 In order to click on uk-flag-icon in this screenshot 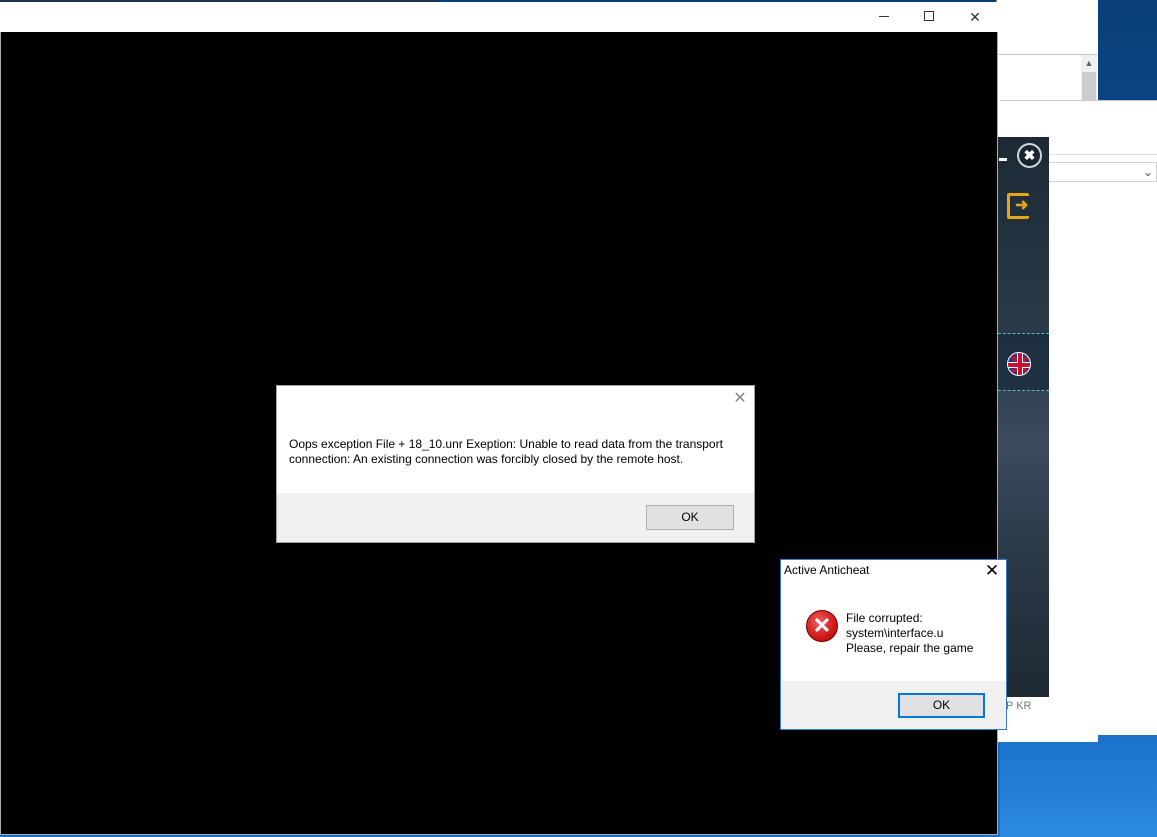, I will do `click(1019, 364)`.